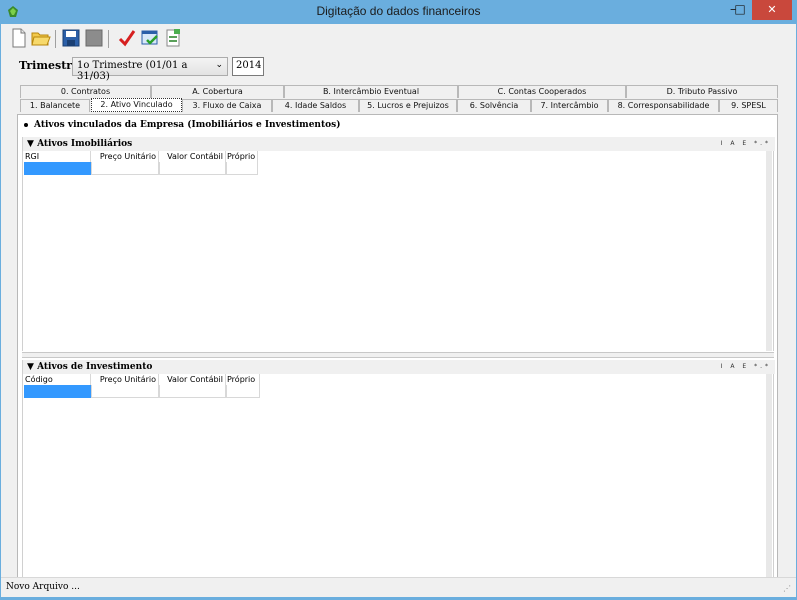 This screenshot has height=600, width=797. What do you see at coordinates (399, 144) in the screenshot?
I see `section-header: ▼ Ativos Imobiliários I A E *.*` at bounding box center [399, 144].